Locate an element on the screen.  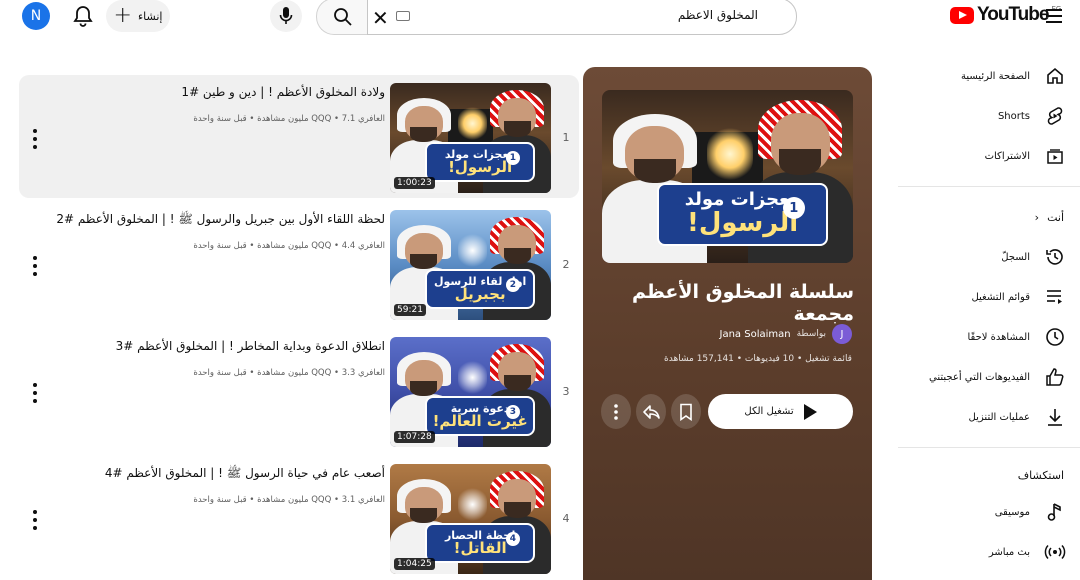
playlist-thumbnail: معجزات مولد الرسول! 1 is located at coordinates (727, 176).